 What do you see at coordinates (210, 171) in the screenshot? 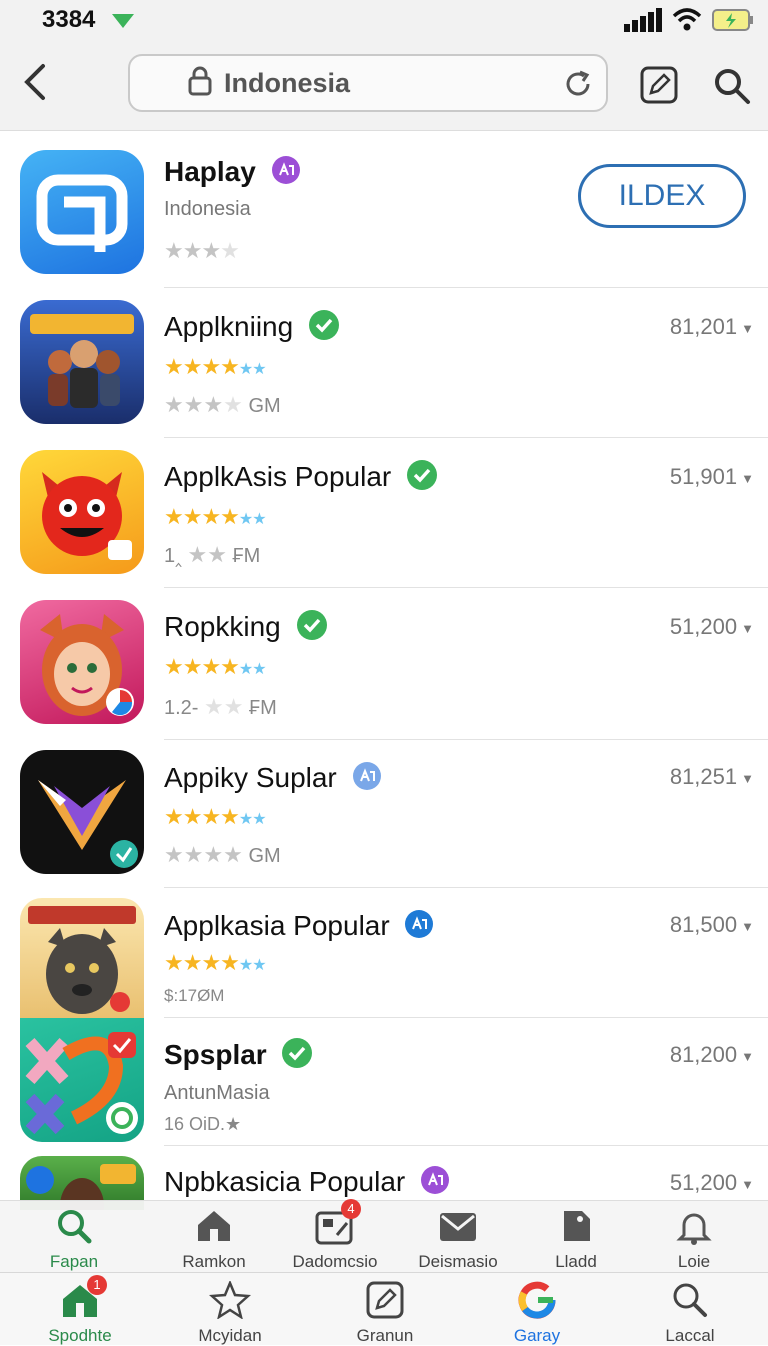
I see `app-title-text: Haplay` at bounding box center [210, 171].